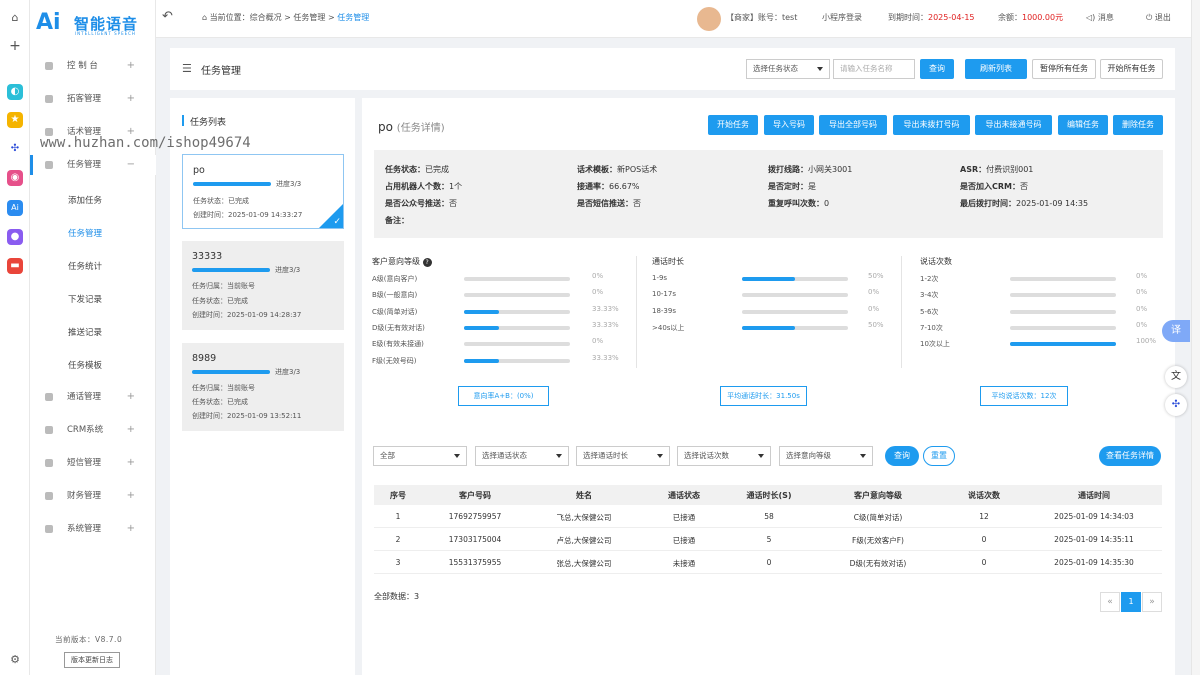 The width and height of the screenshot is (1200, 675). I want to click on collapse-icon: −, so click(130, 164).